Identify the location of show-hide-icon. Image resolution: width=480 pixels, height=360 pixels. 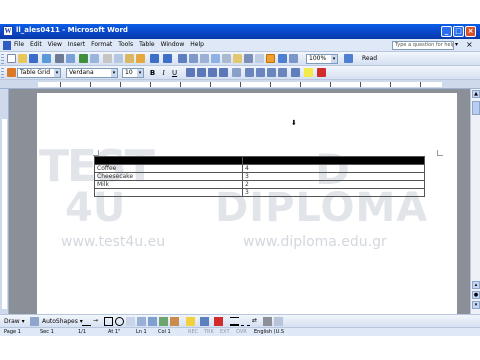
(259, 58).